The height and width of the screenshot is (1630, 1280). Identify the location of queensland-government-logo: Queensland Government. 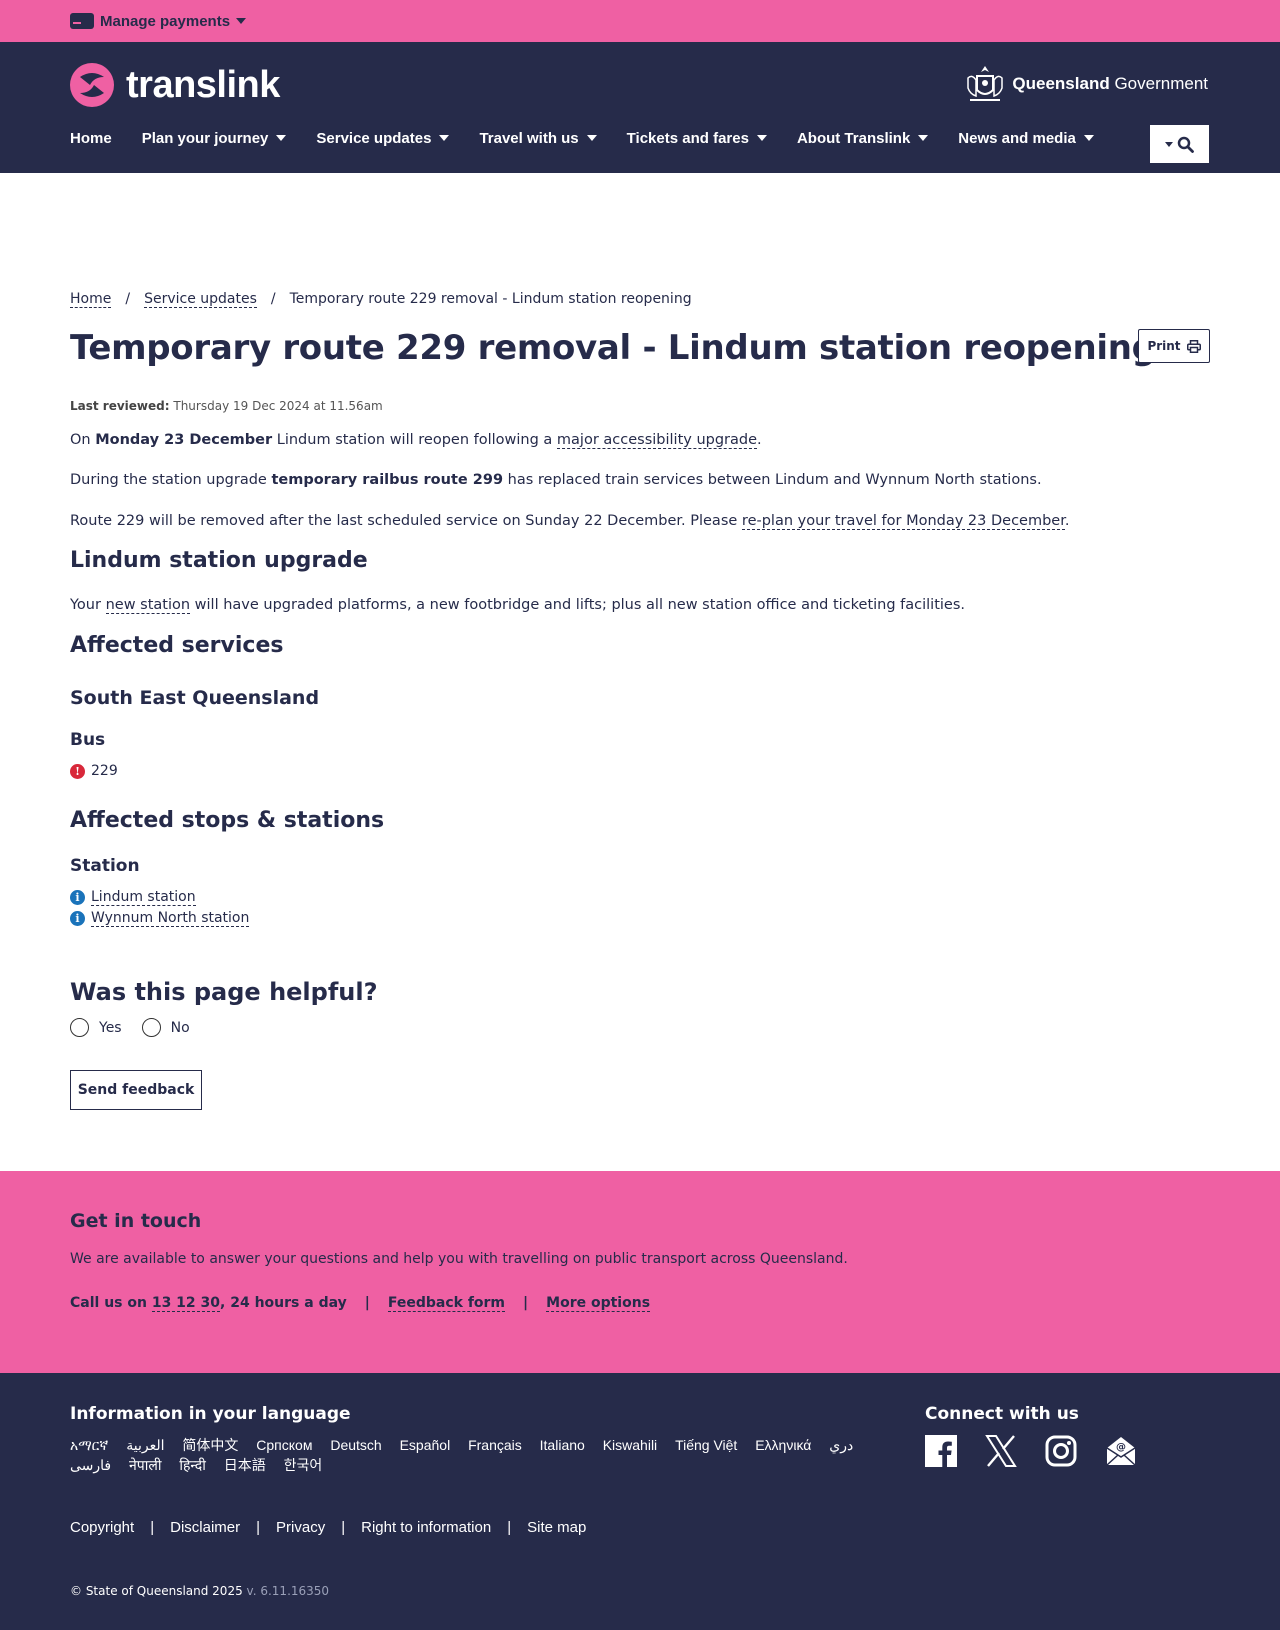
(1086, 84).